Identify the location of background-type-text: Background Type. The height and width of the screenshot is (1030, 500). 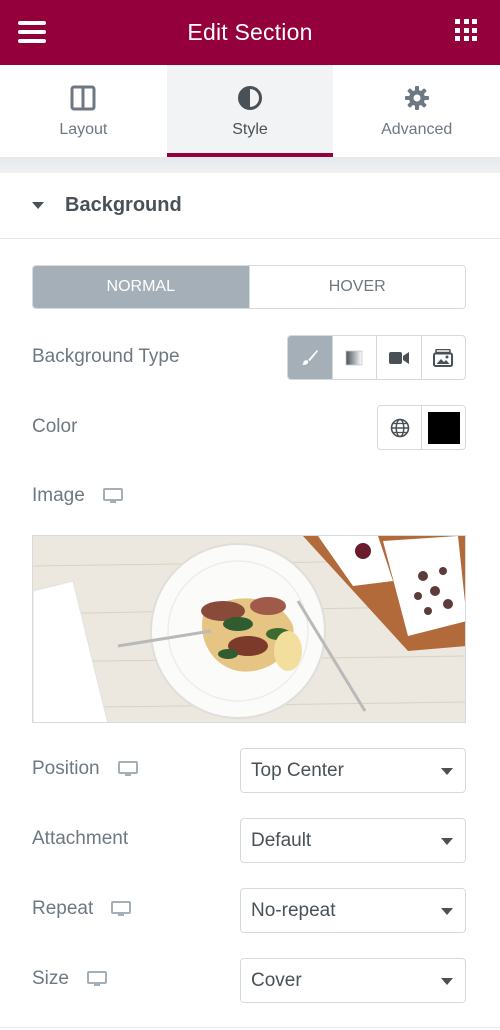
(106, 356).